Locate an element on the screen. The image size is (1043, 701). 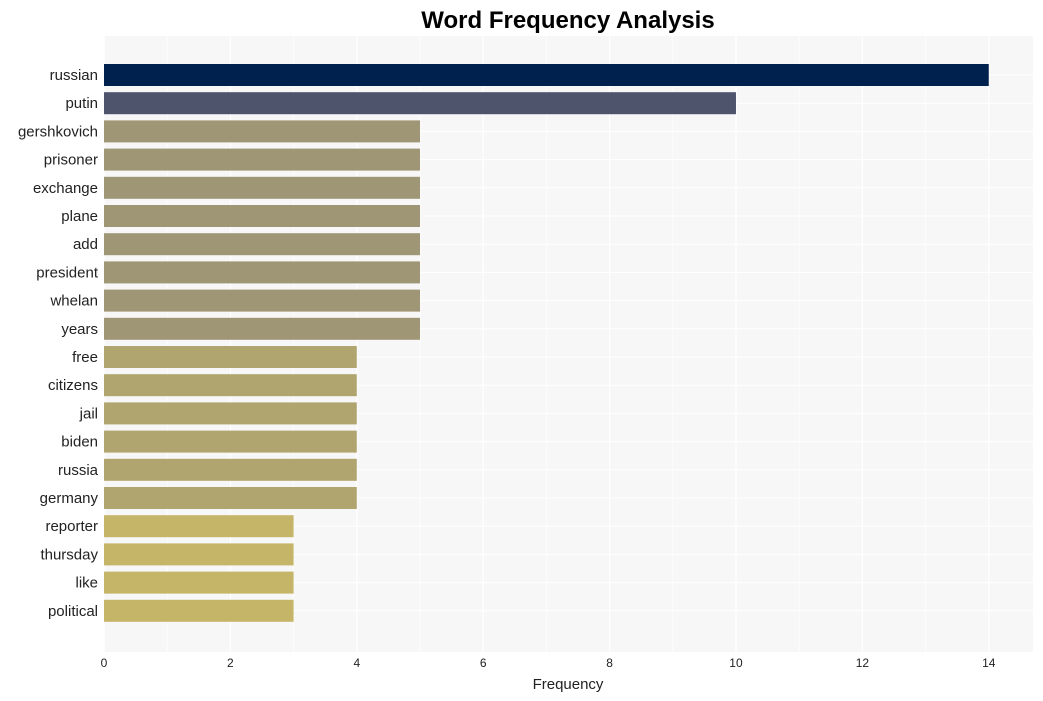
bar-free is located at coordinates (230, 357).